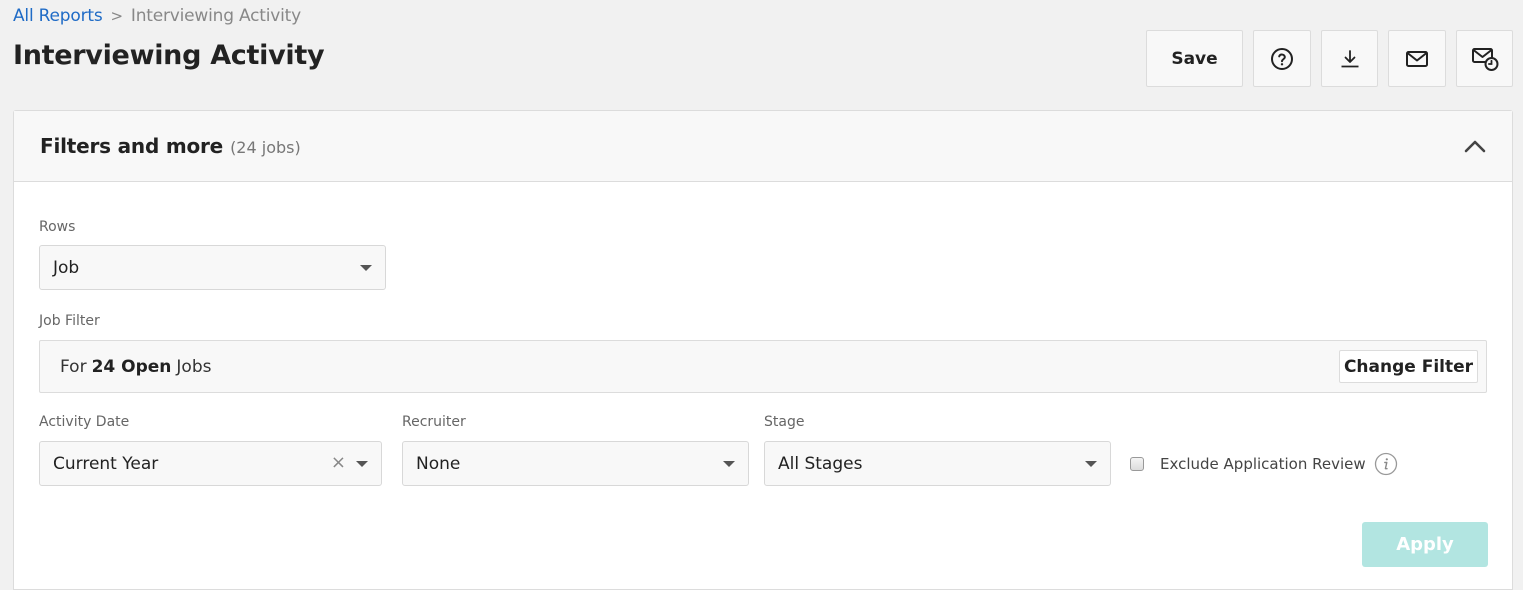  What do you see at coordinates (84, 422) in the screenshot?
I see `activity-date-label: Activity Date` at bounding box center [84, 422].